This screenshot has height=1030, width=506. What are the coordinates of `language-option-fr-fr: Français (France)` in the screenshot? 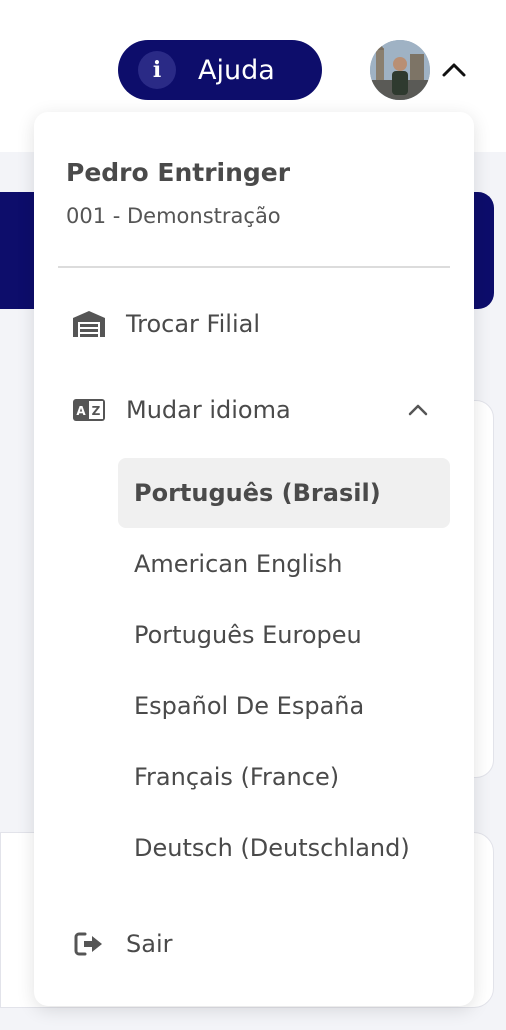 It's located at (284, 777).